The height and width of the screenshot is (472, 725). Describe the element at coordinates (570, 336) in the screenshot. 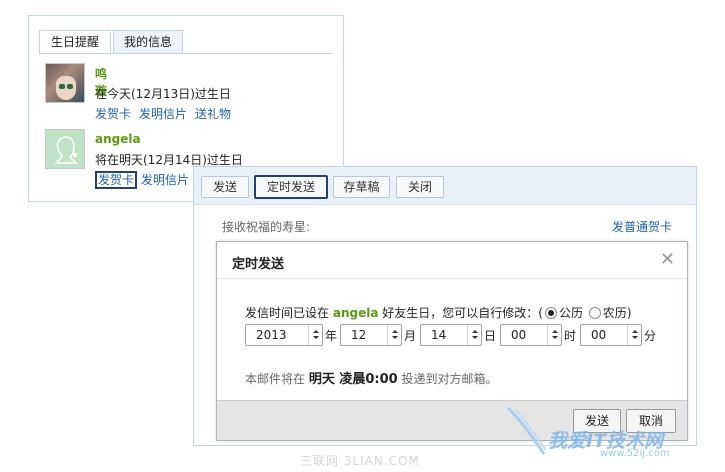

I see `hour-unit: 时` at that location.